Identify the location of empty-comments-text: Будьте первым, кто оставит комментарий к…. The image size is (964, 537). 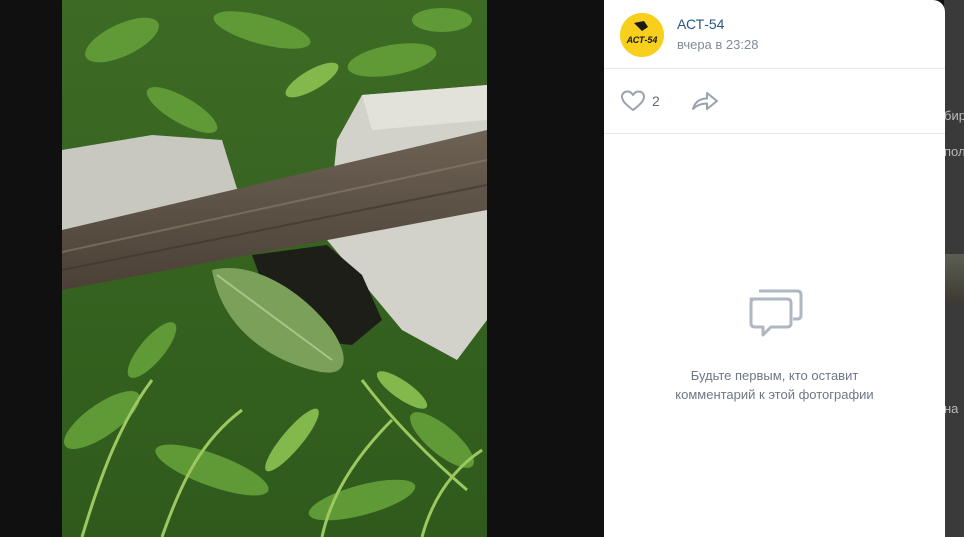
(774, 385).